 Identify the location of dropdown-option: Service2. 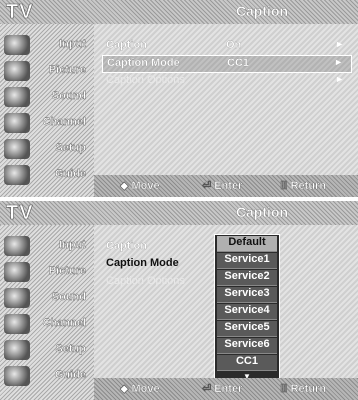
(247, 278).